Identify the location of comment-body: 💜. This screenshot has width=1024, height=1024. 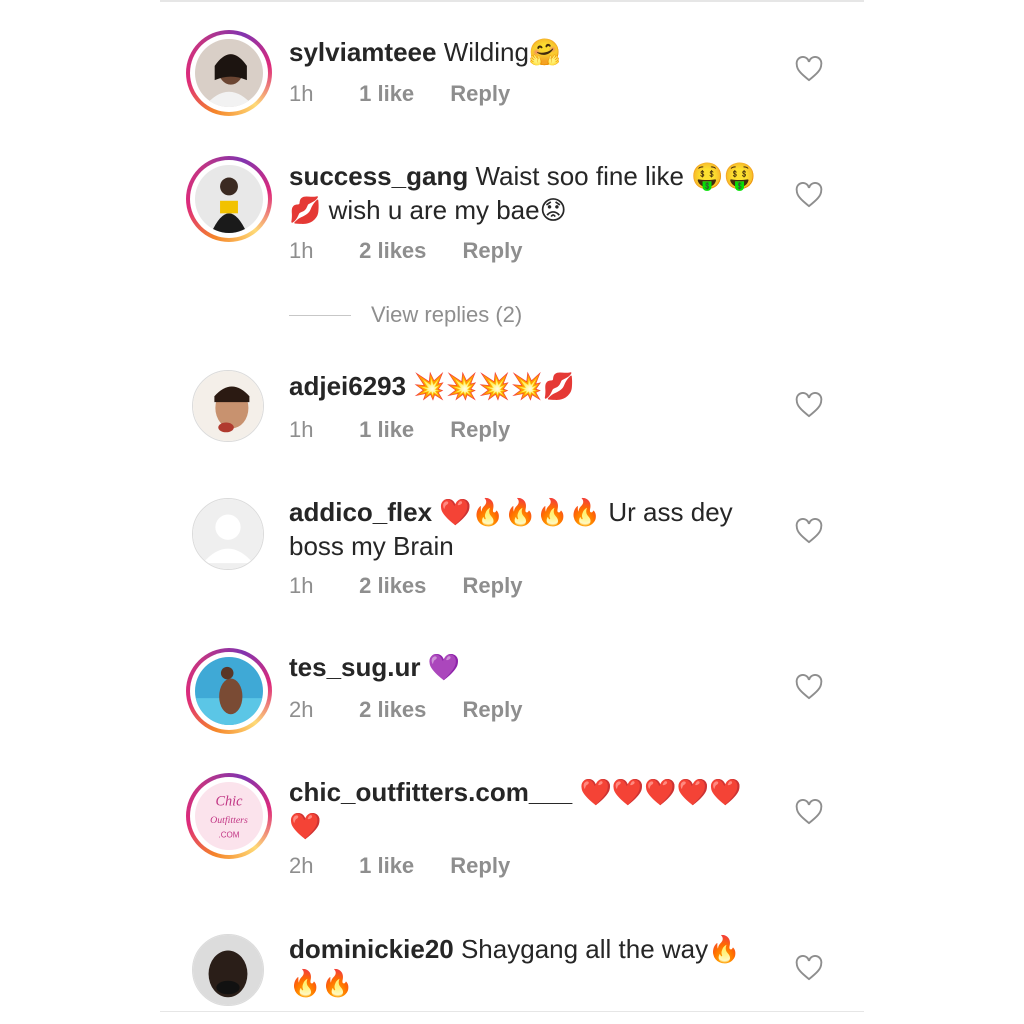
(444, 667).